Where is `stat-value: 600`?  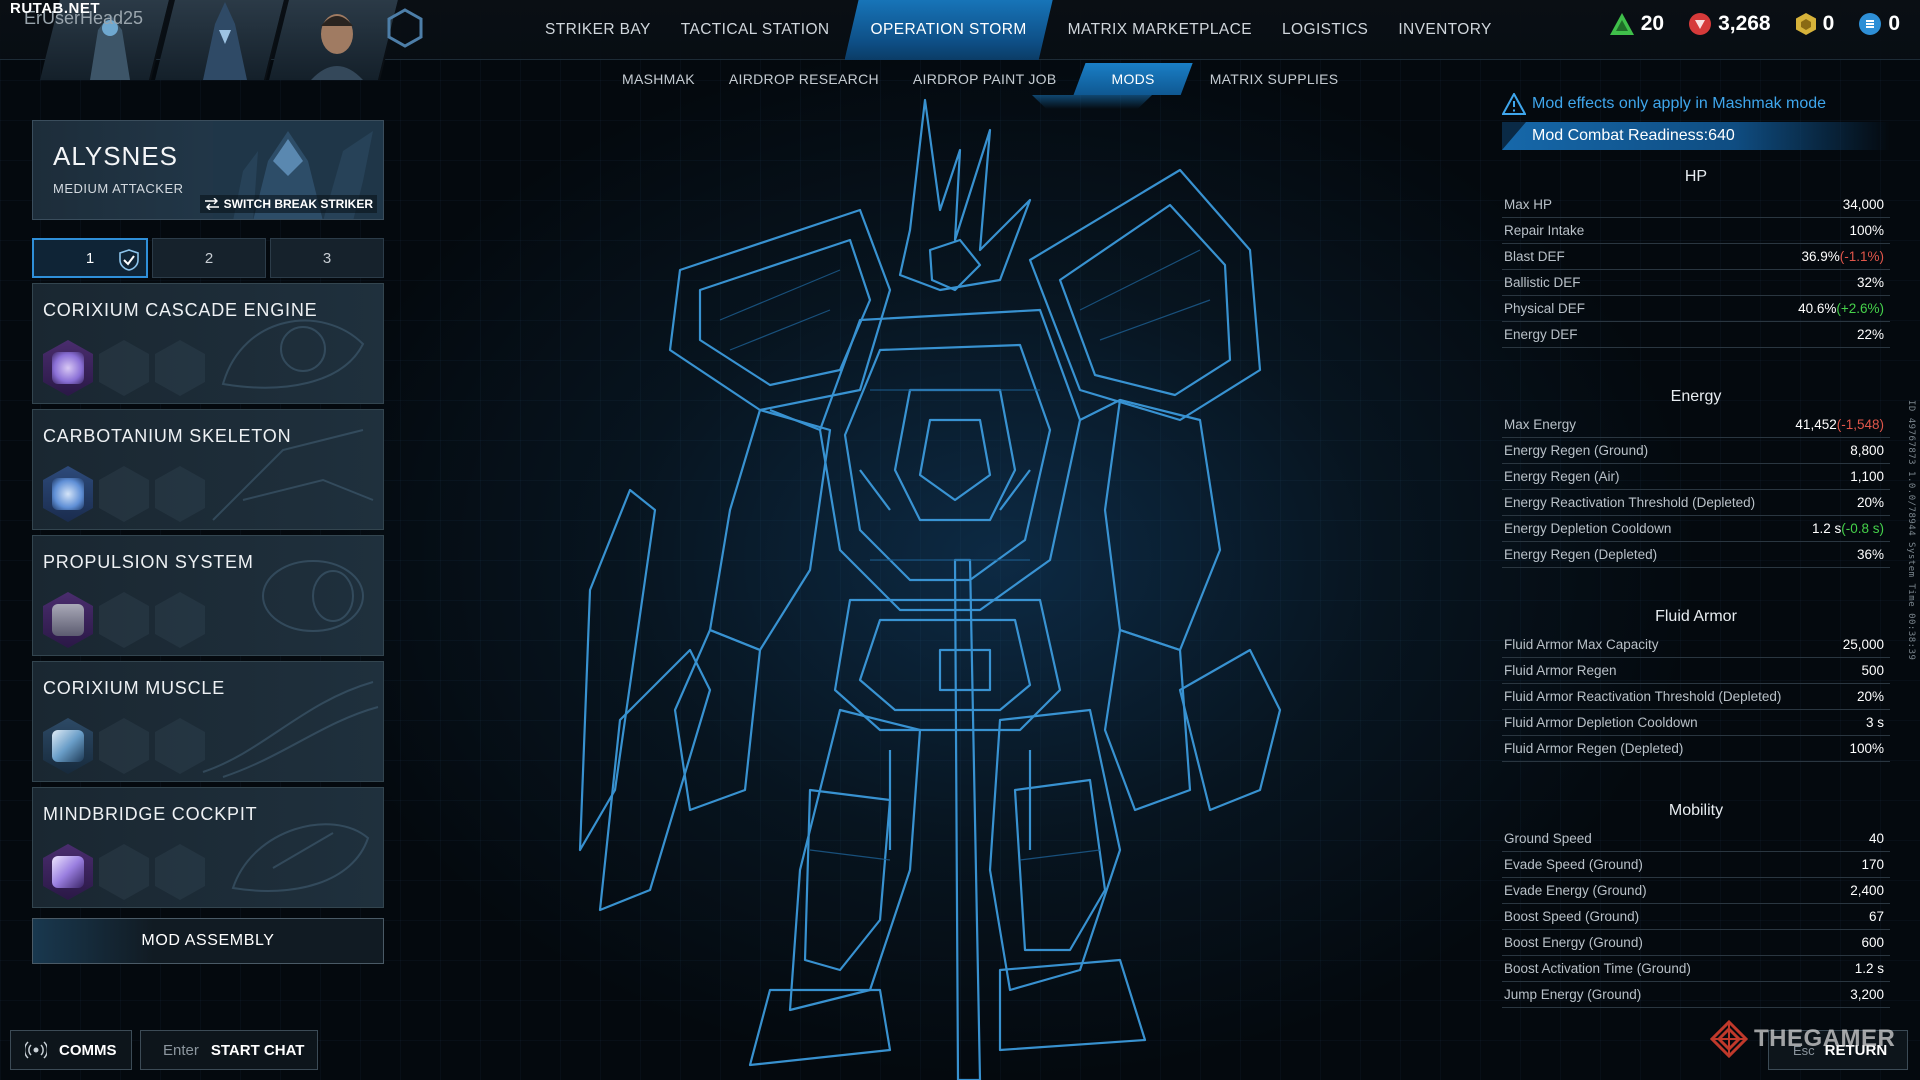 stat-value: 600 is located at coordinates (1872, 942).